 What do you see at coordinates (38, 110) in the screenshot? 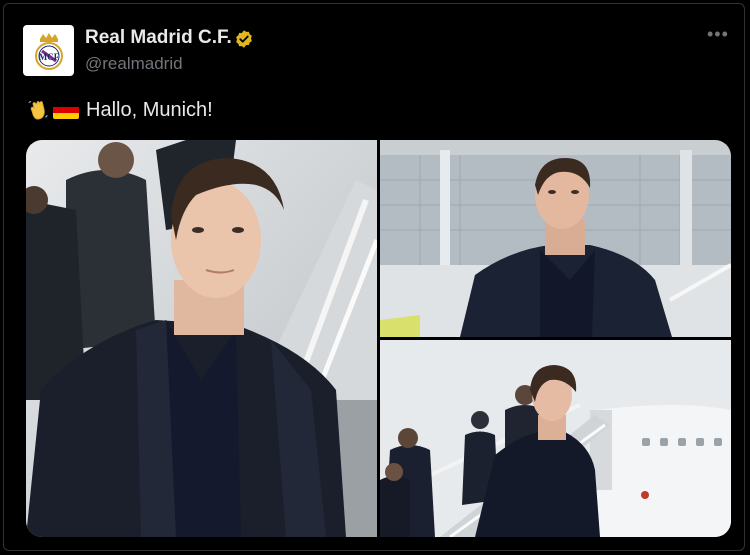
I see `waving-hand-icon` at bounding box center [38, 110].